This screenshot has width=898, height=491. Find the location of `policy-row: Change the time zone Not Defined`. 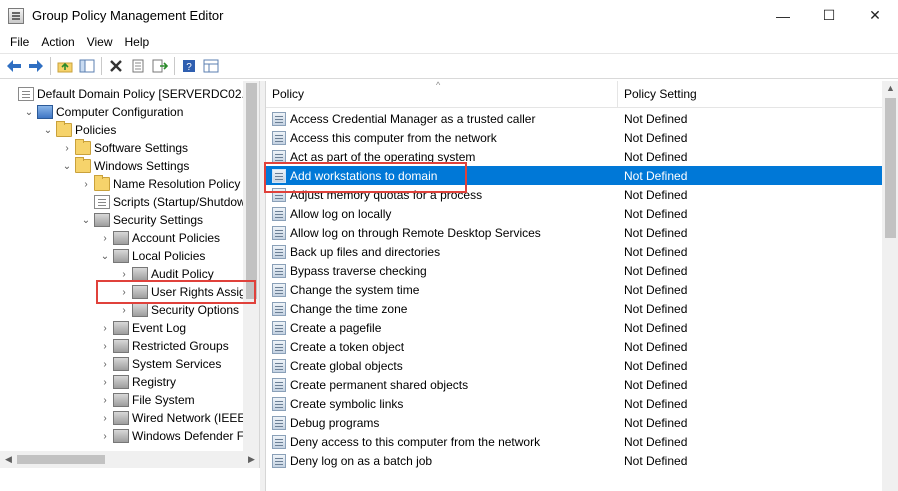

policy-row: Change the time zone Not Defined is located at coordinates (574, 308).